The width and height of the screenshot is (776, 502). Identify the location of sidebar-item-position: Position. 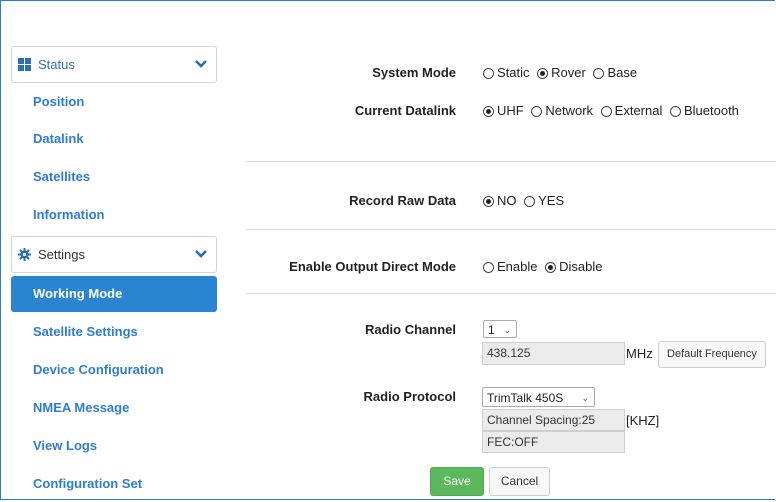
(114, 102).